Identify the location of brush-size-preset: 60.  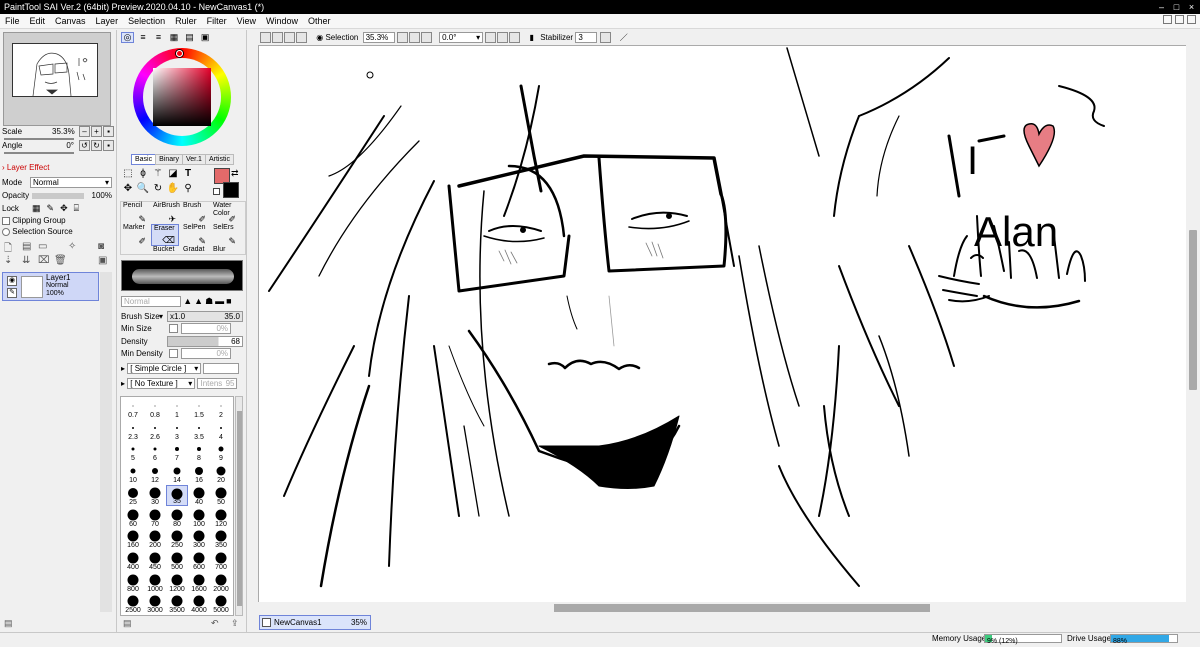
(133, 517).